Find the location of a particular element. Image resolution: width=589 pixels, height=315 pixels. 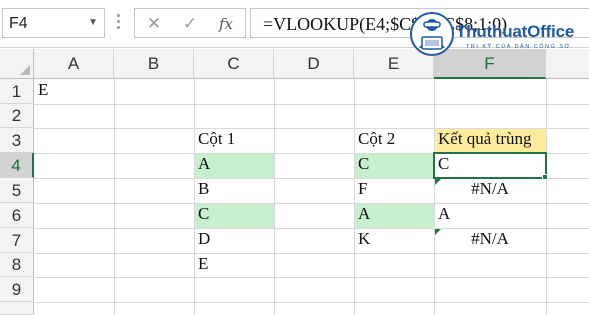

formula-commands: ✕ ✓ fx is located at coordinates (190, 23).